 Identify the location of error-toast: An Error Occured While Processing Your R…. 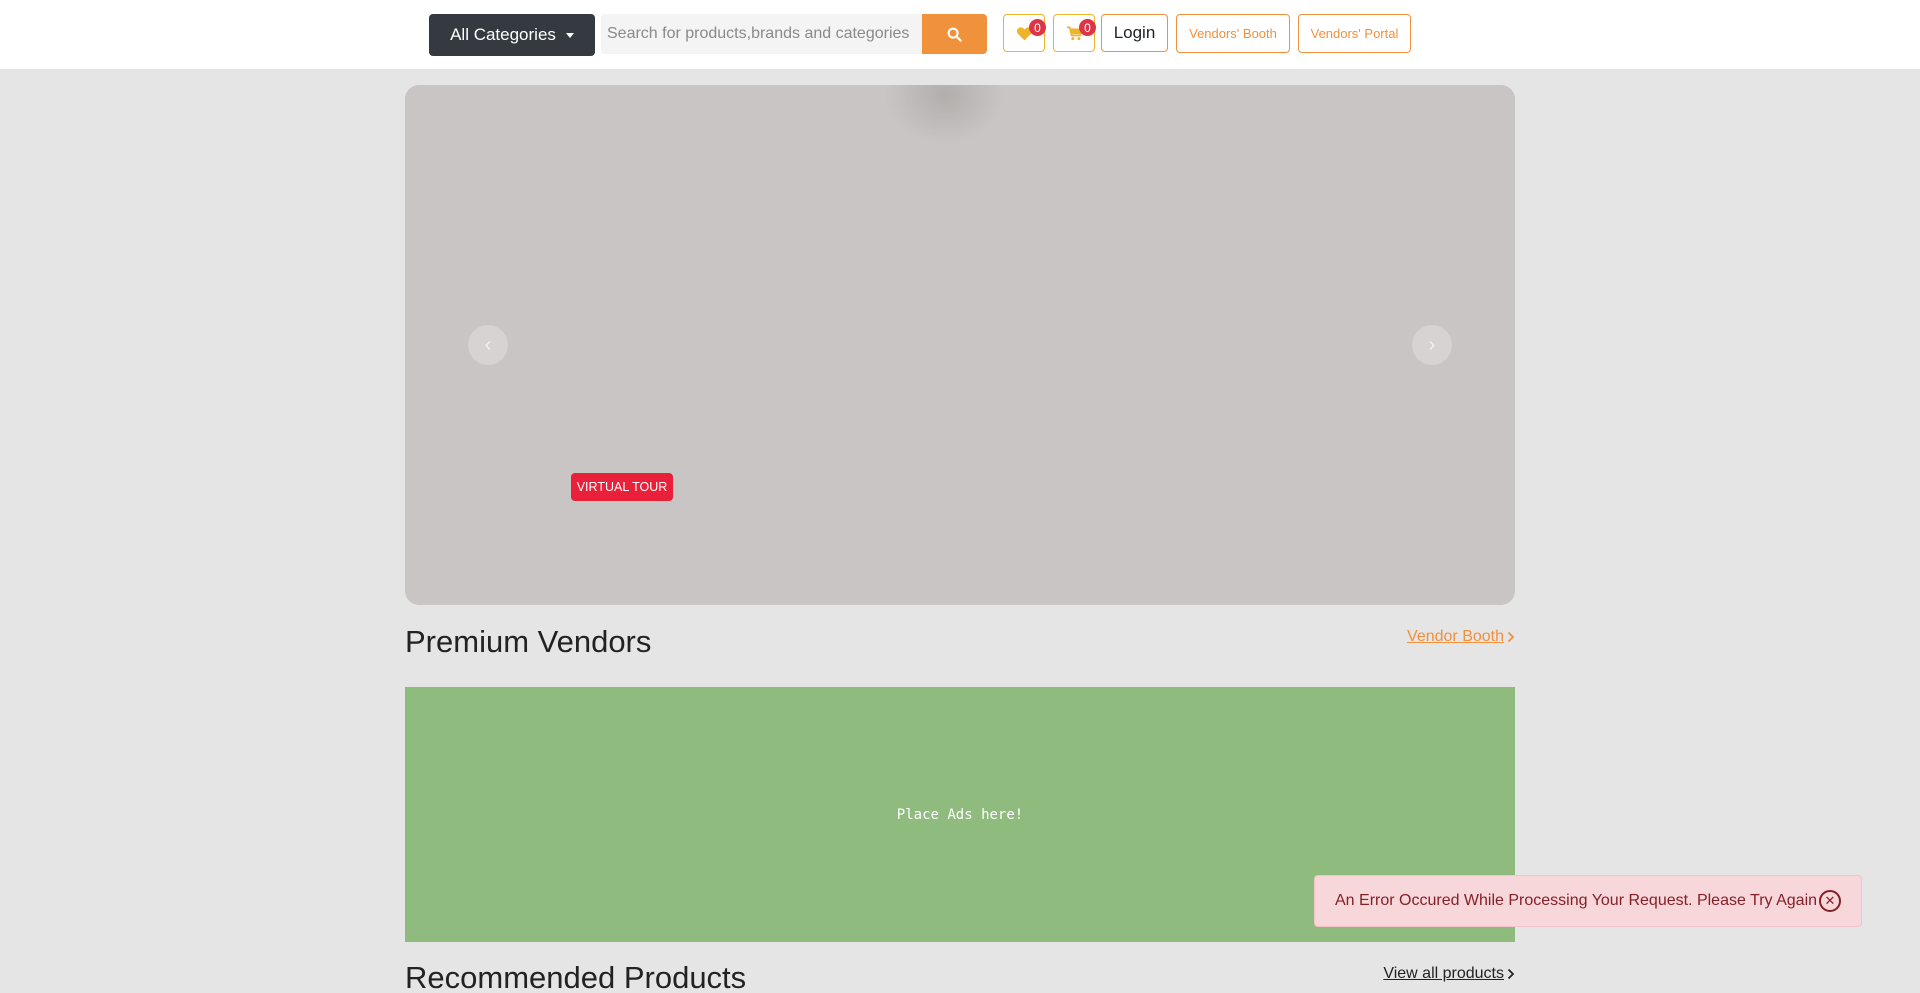
(1588, 901).